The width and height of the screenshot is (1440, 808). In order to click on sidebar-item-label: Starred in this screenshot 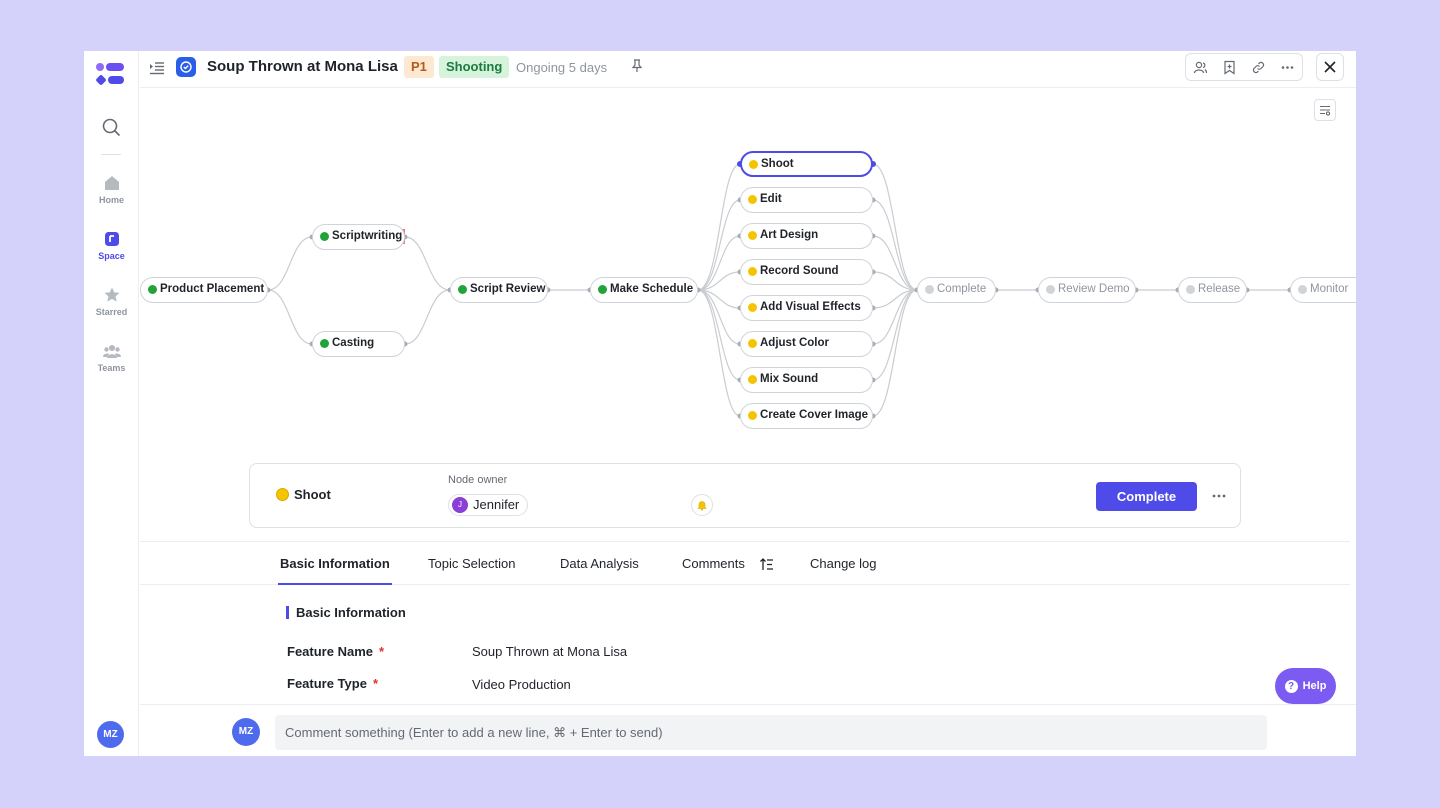, I will do `click(111, 312)`.